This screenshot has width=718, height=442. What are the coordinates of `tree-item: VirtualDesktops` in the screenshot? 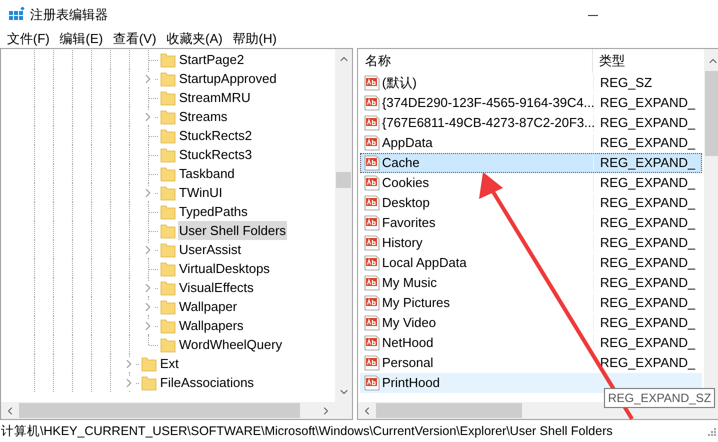 It's located at (224, 268).